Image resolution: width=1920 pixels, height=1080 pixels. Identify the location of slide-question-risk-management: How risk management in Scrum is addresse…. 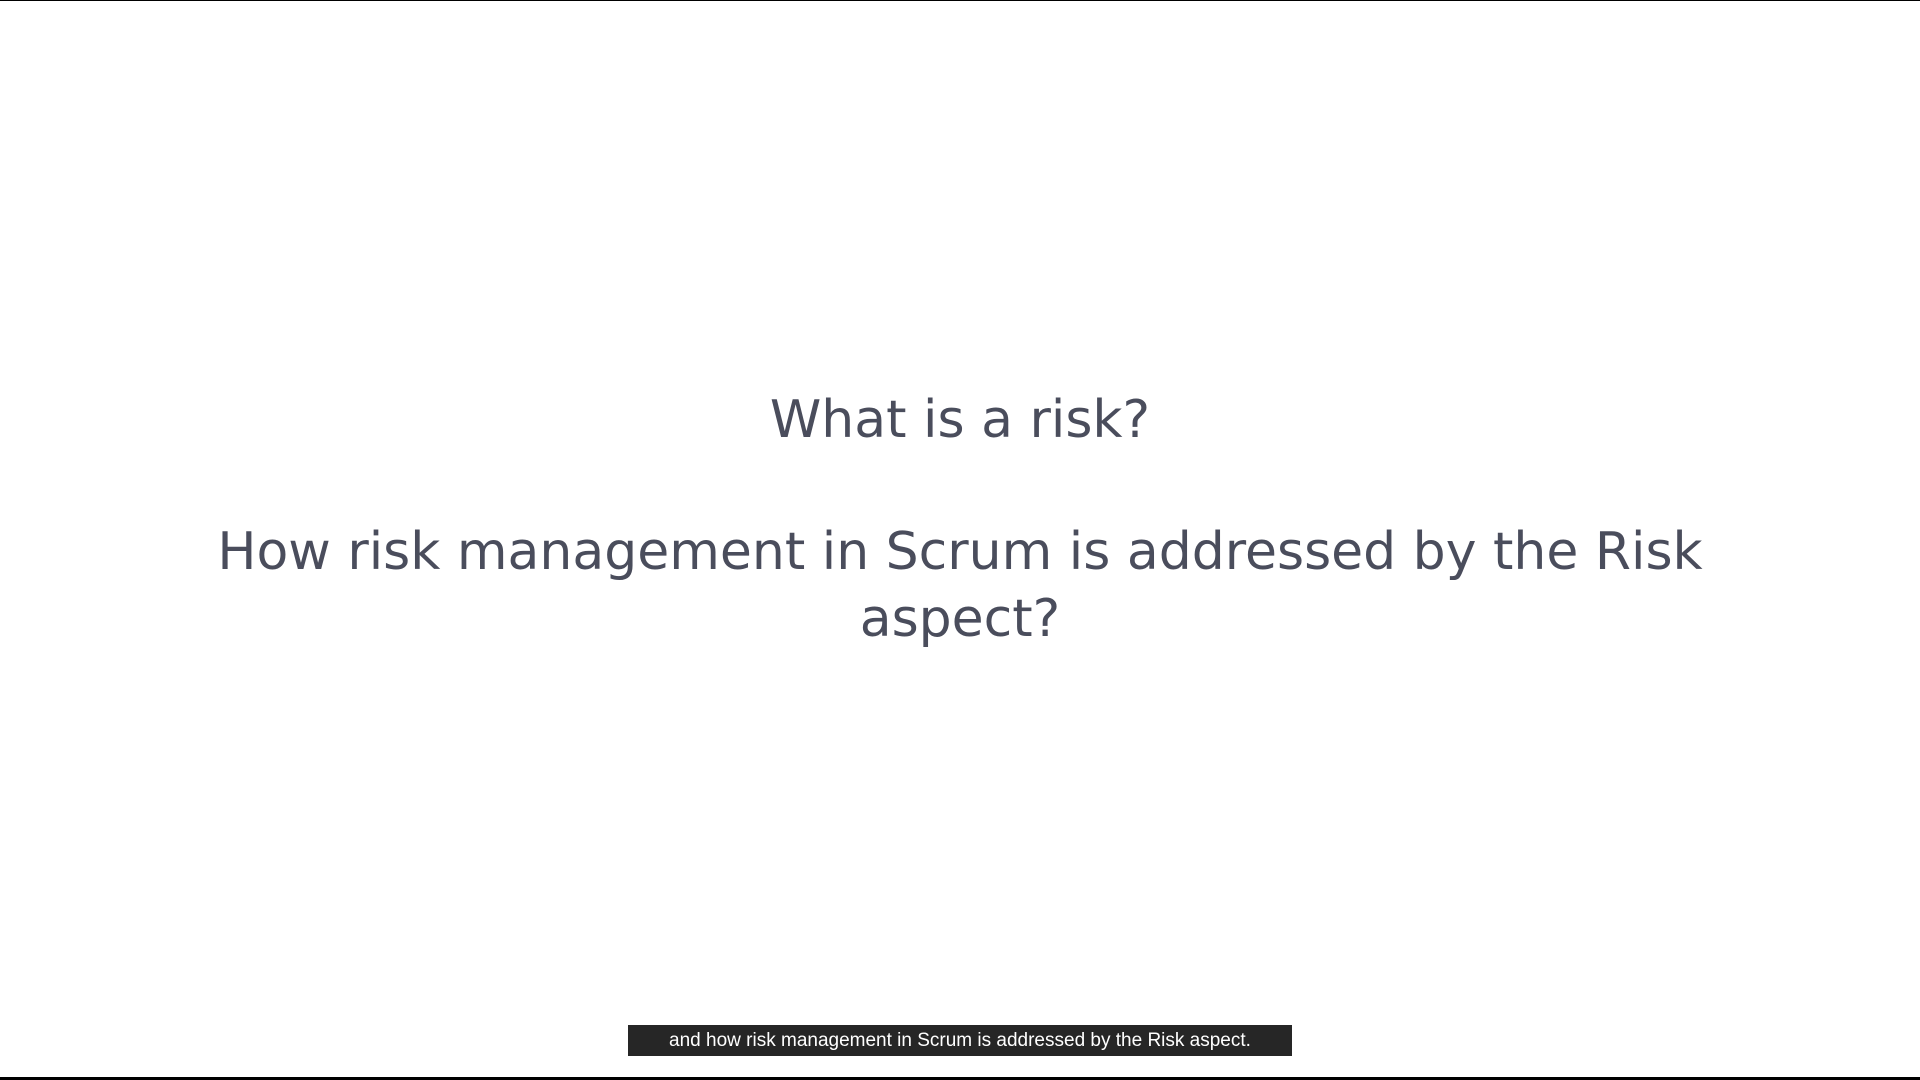
(960, 585).